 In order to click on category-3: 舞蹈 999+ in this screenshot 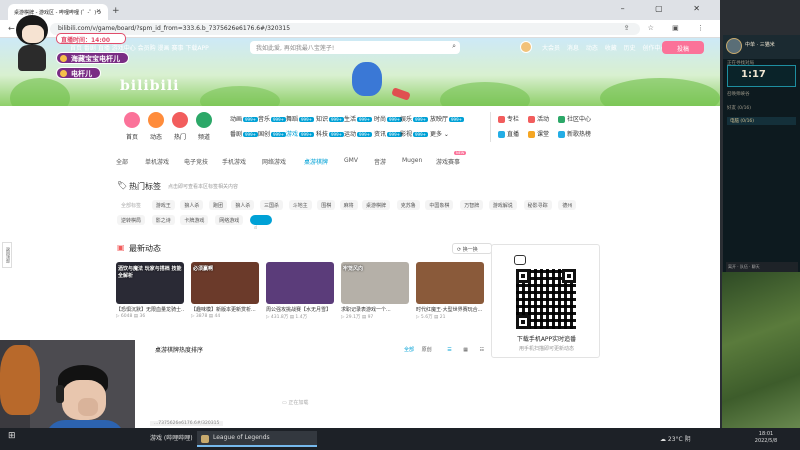, I will do `click(300, 118)`.